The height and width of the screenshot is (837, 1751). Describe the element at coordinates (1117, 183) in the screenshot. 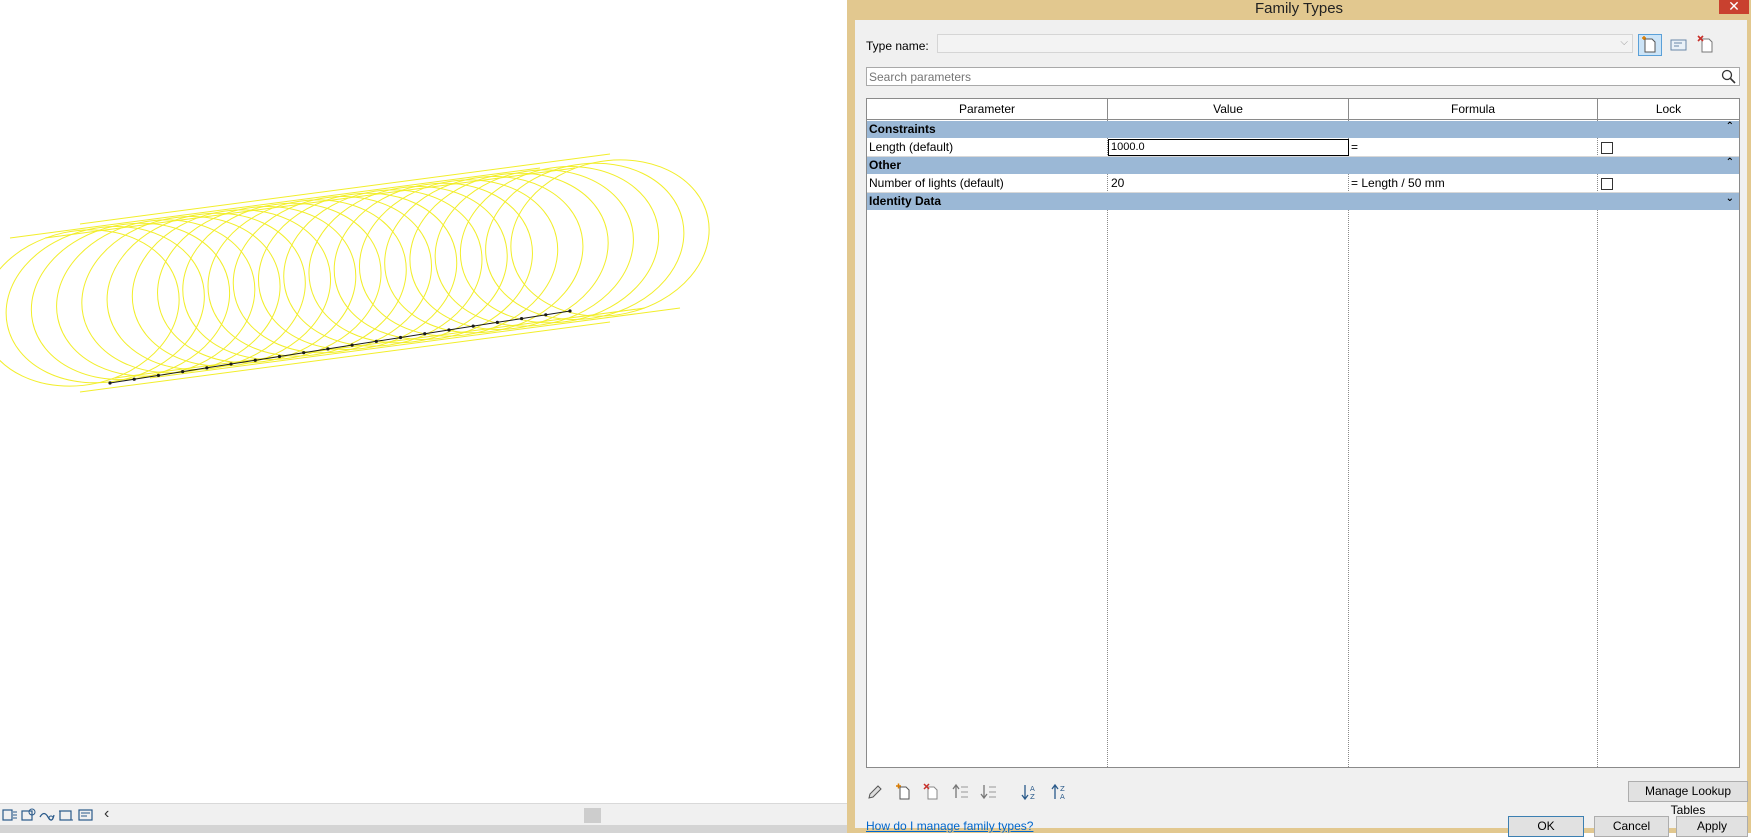

I see `value-cell: 20` at that location.